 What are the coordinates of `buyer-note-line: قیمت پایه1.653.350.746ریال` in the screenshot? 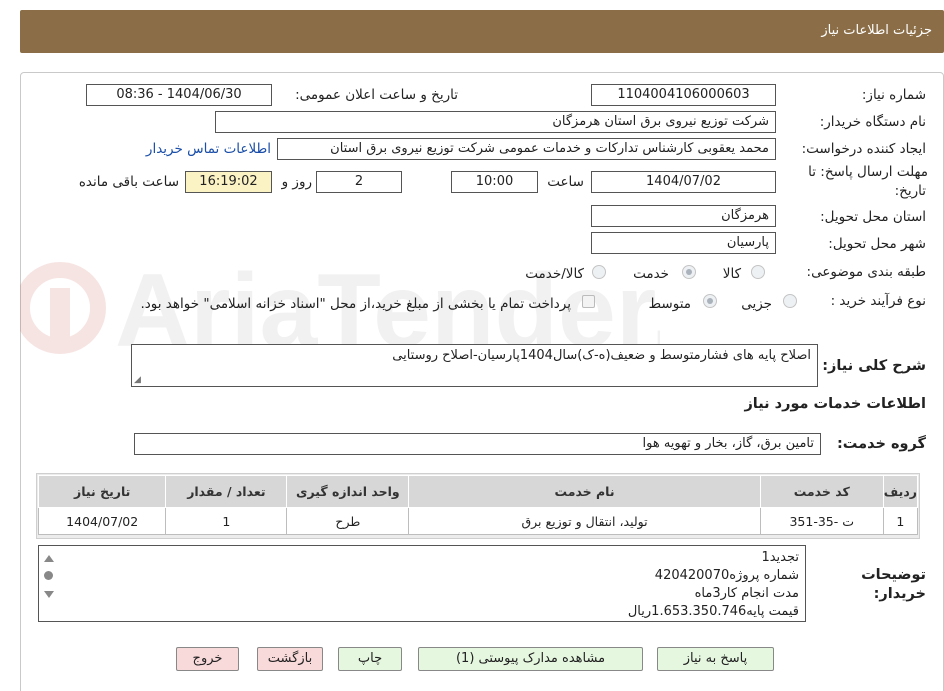 It's located at (713, 611).